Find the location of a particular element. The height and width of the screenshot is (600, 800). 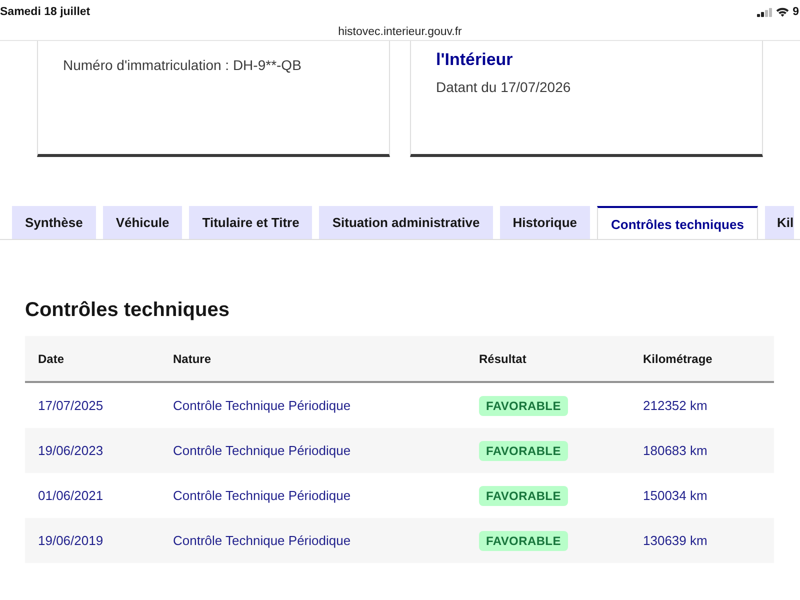

column-header: Date is located at coordinates (92, 359).